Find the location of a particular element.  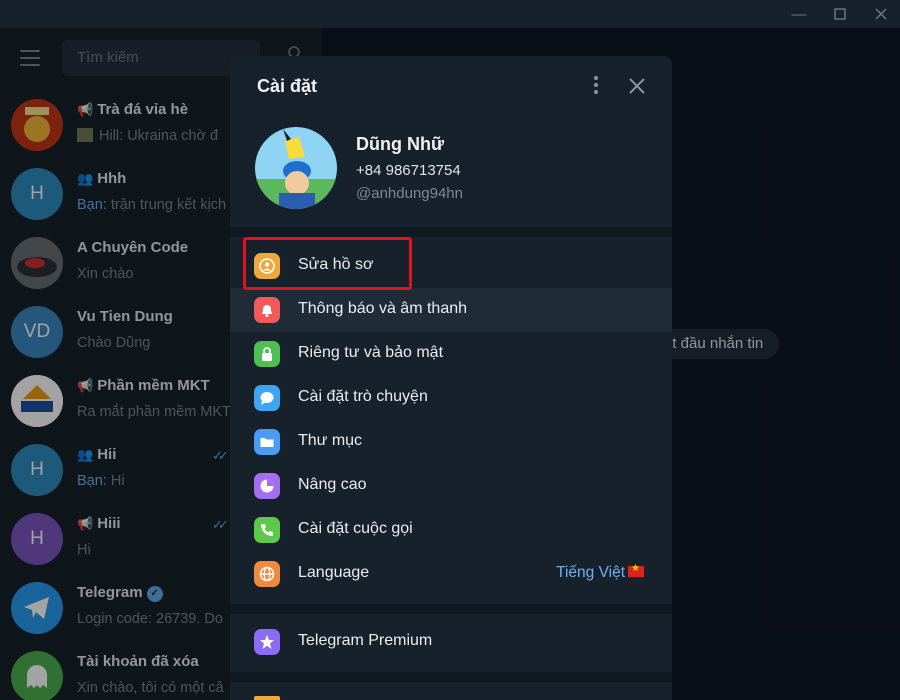

menu-telegram-premium: Telegram Premium is located at coordinates (451, 642).